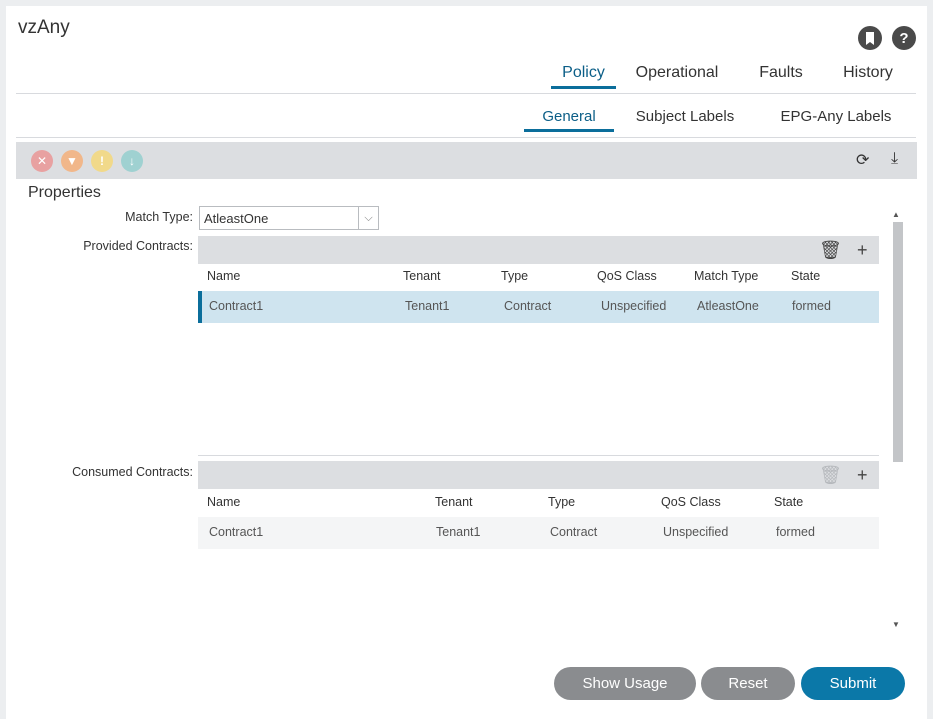 The image size is (933, 719). What do you see at coordinates (898, 342) in the screenshot?
I see `scrollbar-thumb` at bounding box center [898, 342].